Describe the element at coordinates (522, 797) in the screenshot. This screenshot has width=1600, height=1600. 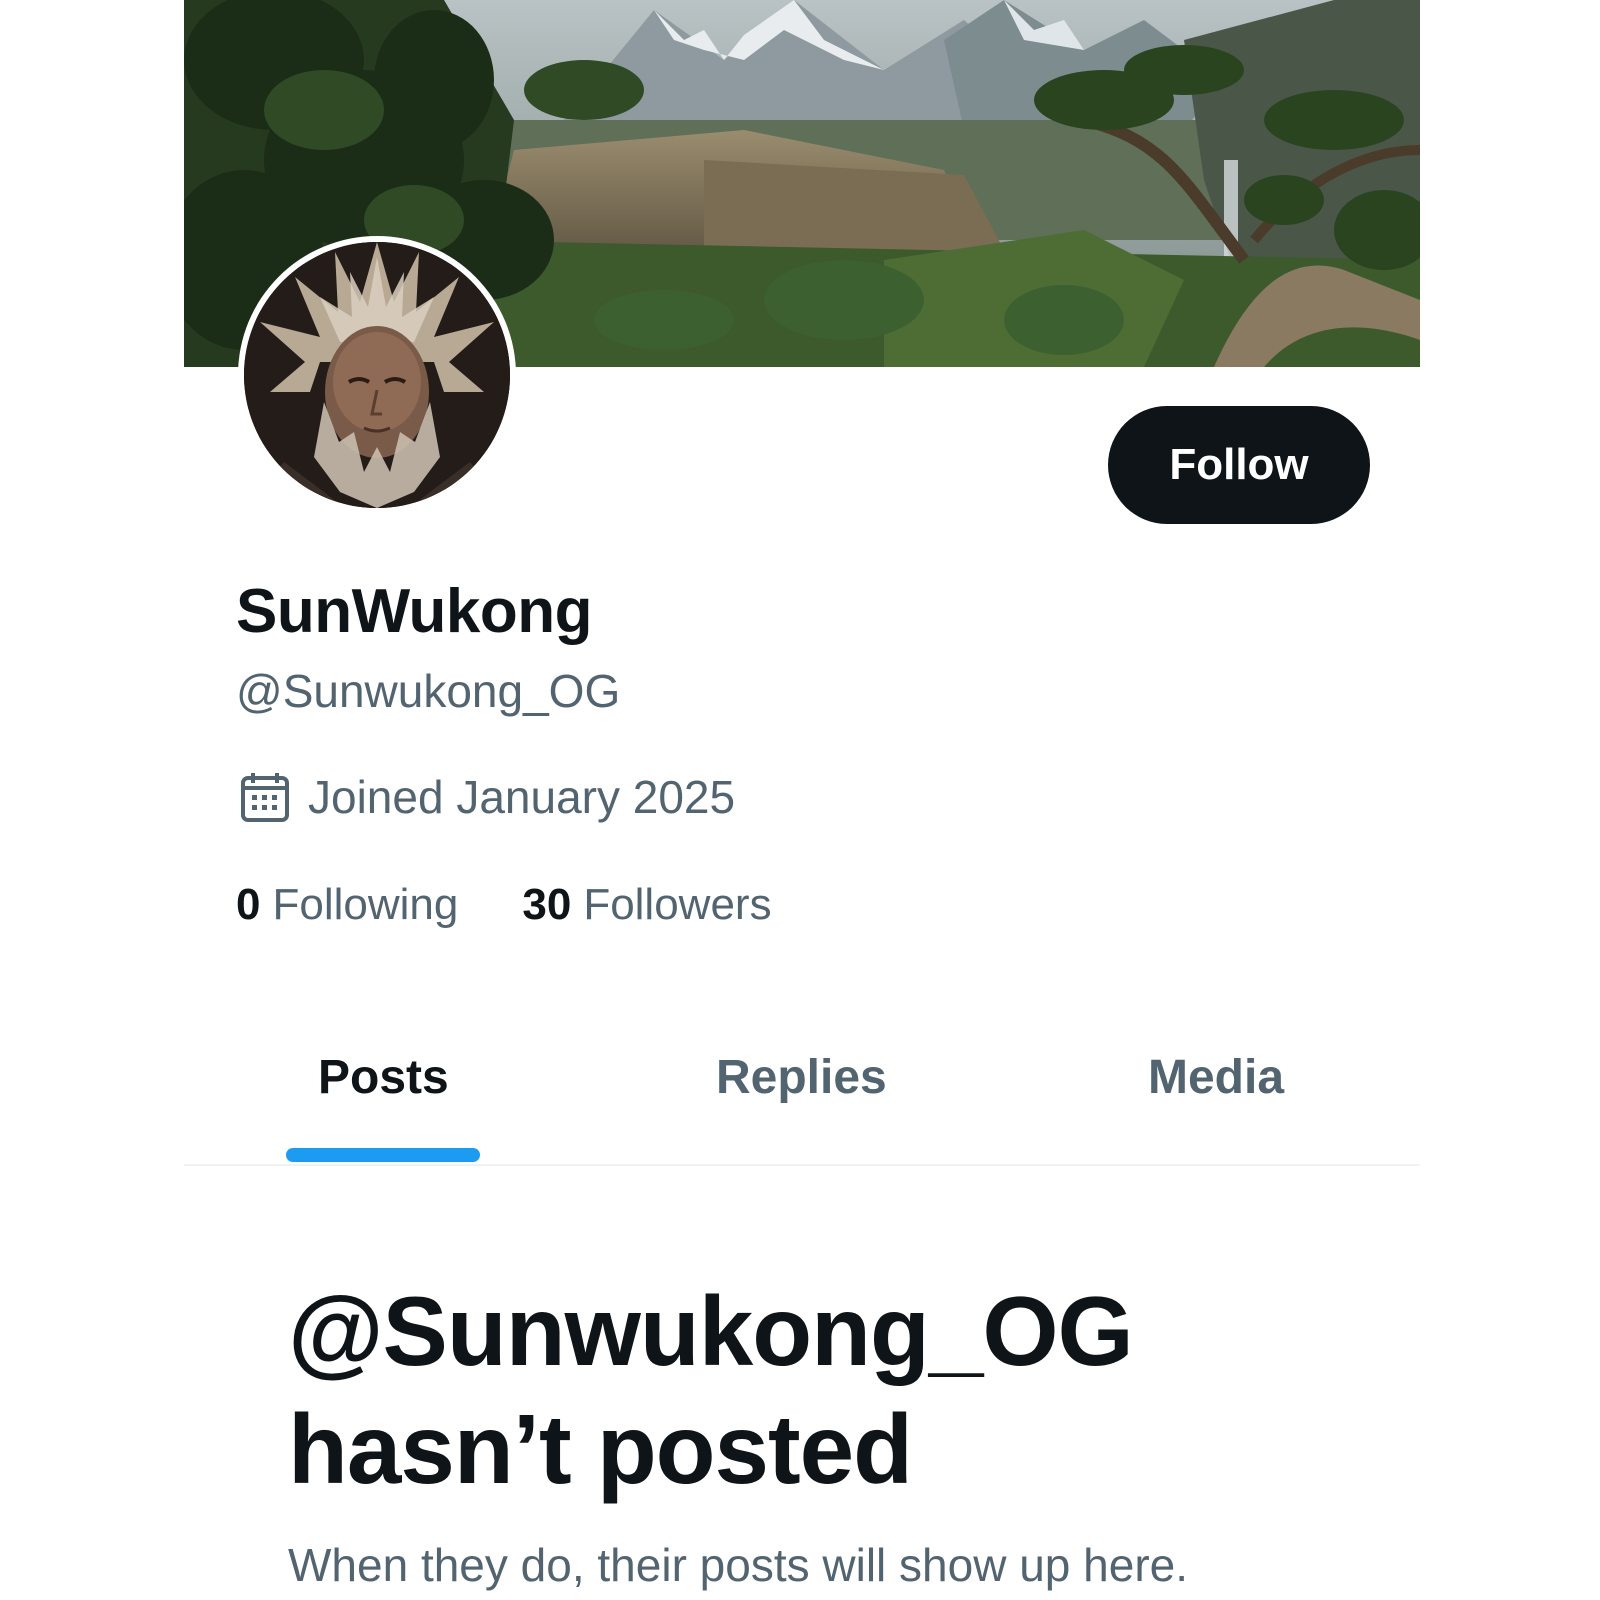
I see `joined-date-text: Joined January 2025` at that location.